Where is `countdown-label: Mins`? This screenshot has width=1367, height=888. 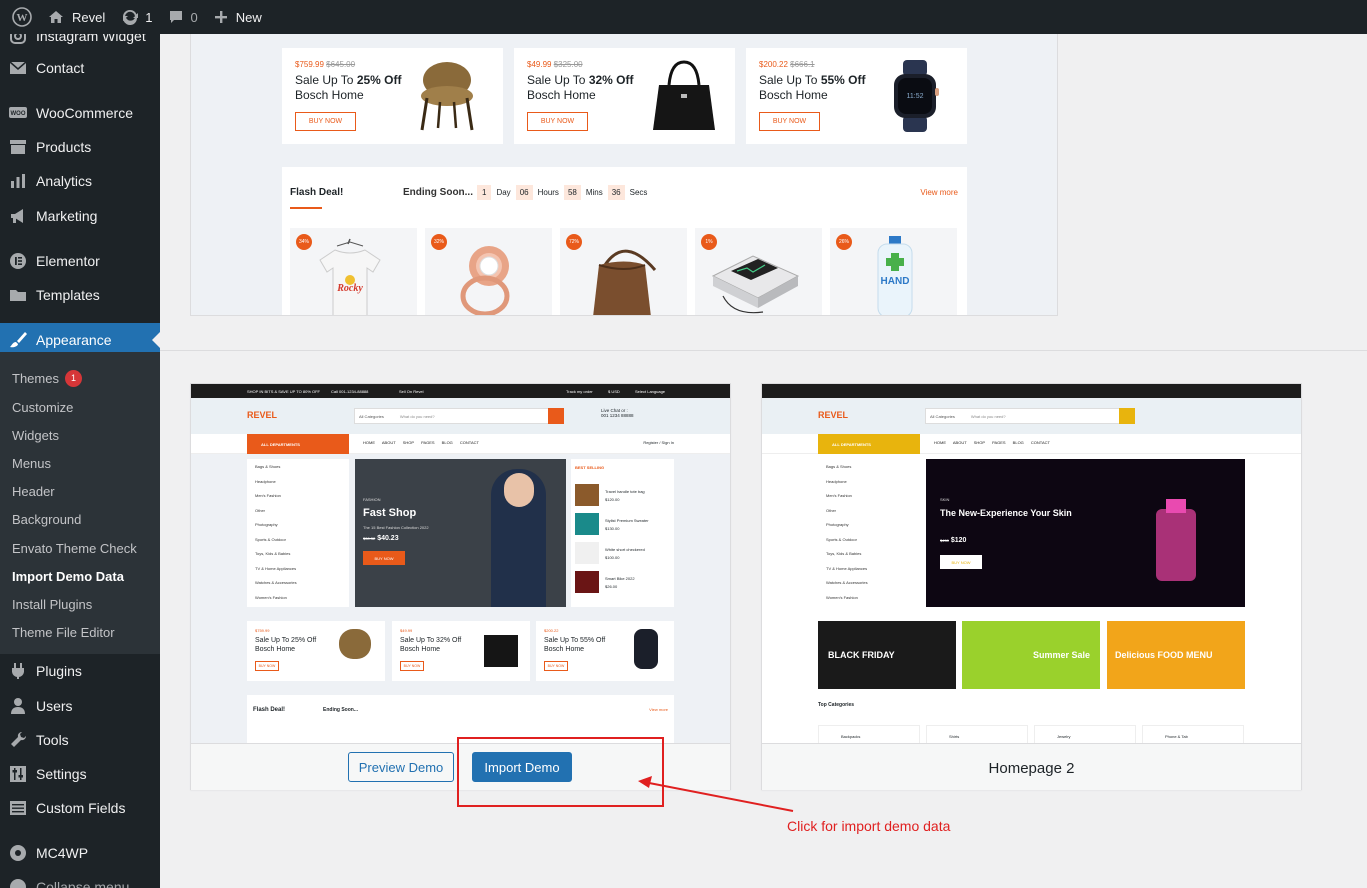 countdown-label: Mins is located at coordinates (594, 192).